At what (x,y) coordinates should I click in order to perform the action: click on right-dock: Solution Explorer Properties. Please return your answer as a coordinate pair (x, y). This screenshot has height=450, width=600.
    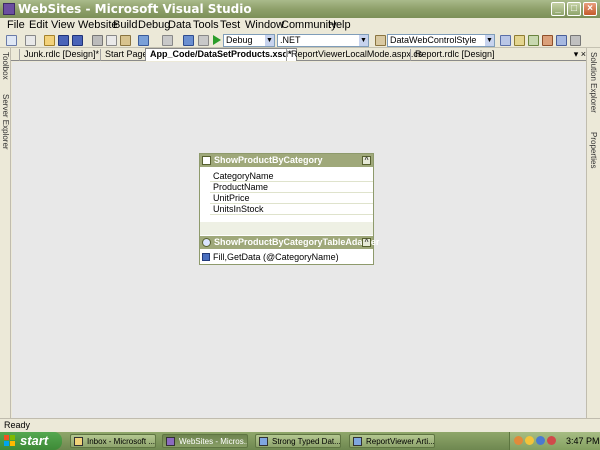
    Looking at the image, I should click on (593, 233).